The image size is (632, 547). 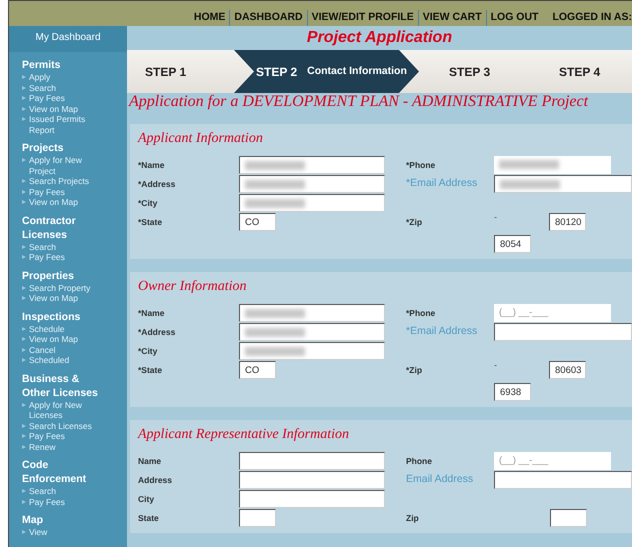 What do you see at coordinates (49, 228) in the screenshot?
I see `sidebar-heading: Contractor Licenses` at bounding box center [49, 228].